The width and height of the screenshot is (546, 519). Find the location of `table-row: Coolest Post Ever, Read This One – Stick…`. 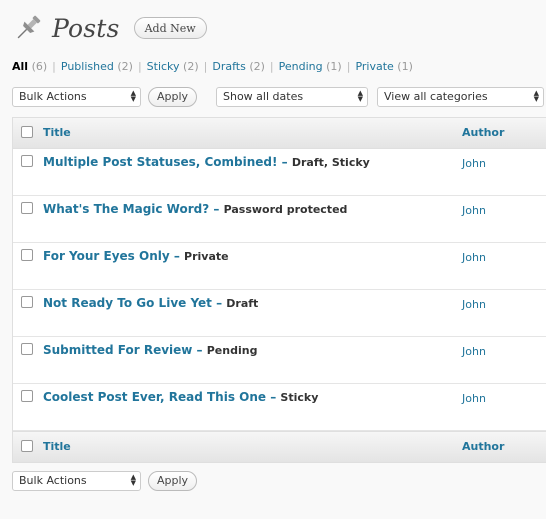

table-row: Coolest Post Ever, Read This One – Stick… is located at coordinates (279, 407).